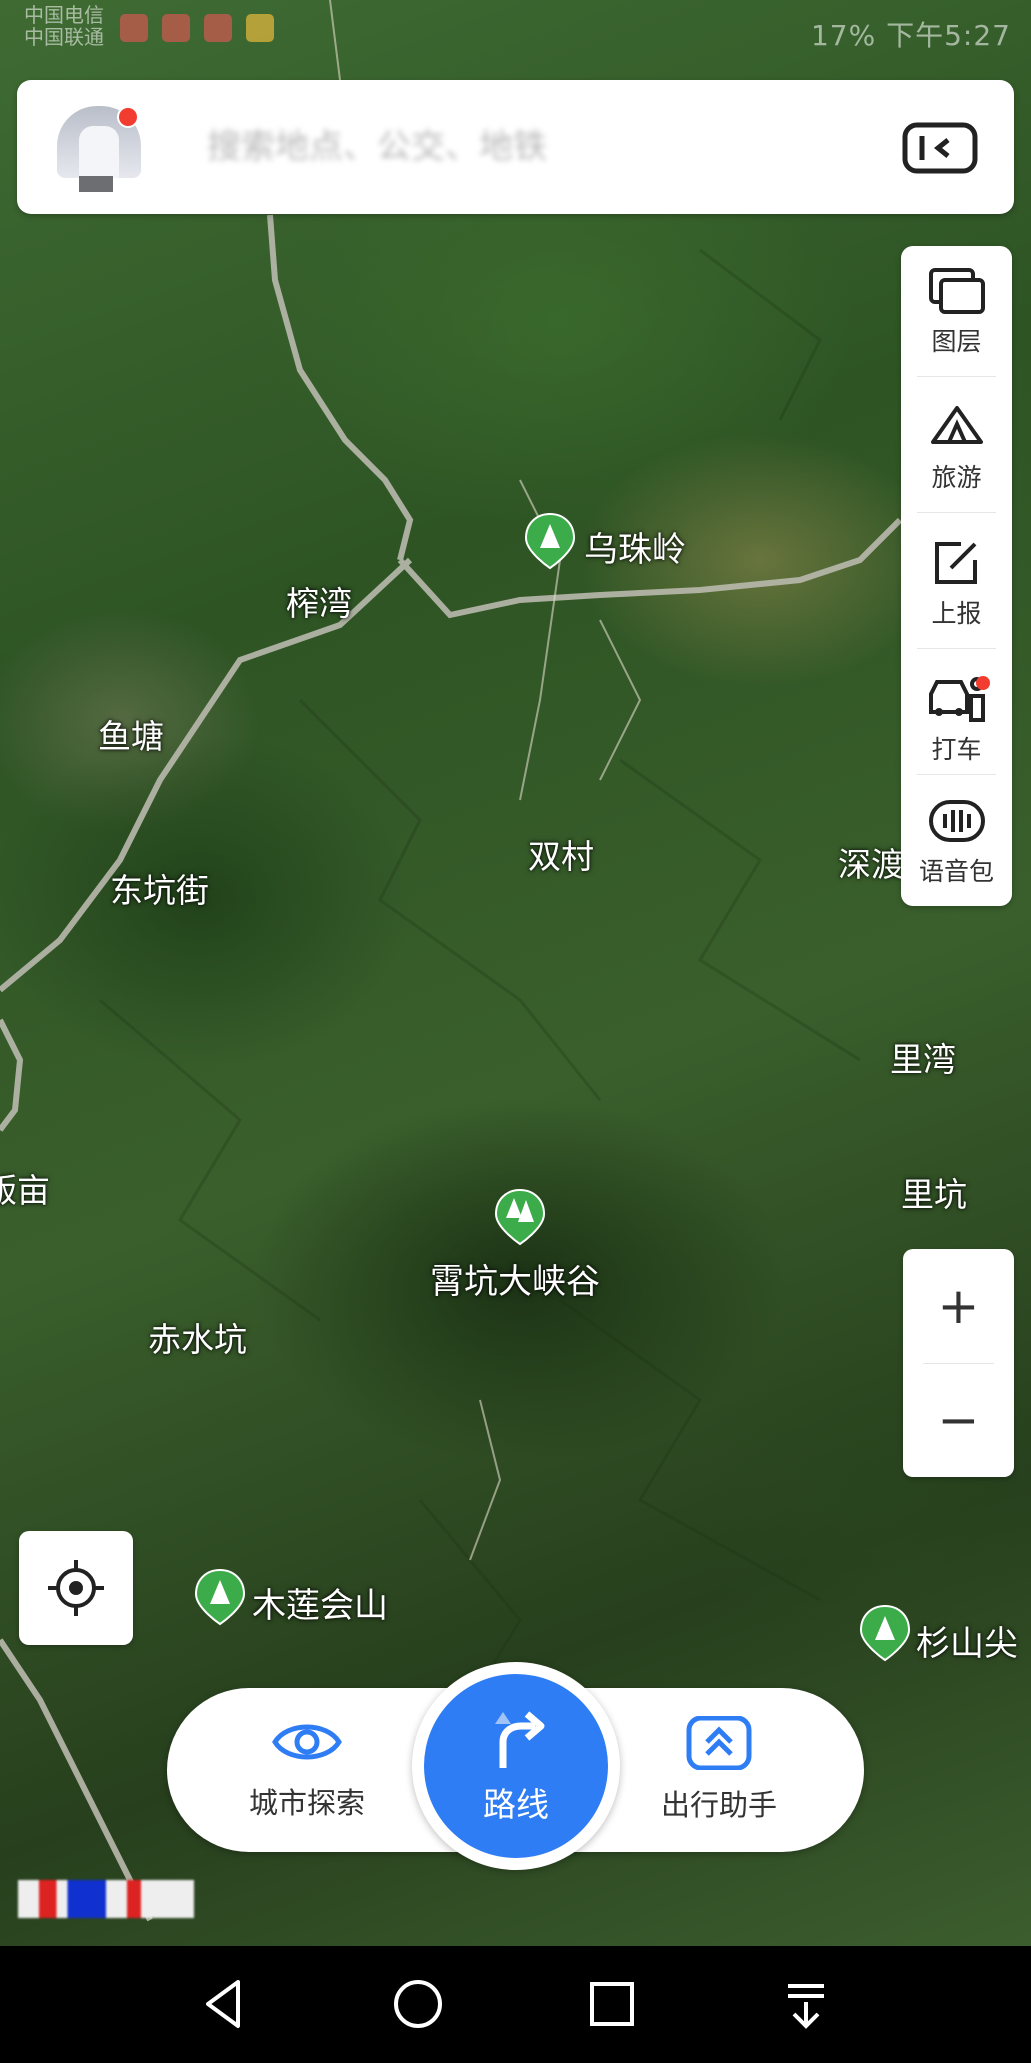  I want to click on place-label-yutang: 鱼塘, so click(131, 734).